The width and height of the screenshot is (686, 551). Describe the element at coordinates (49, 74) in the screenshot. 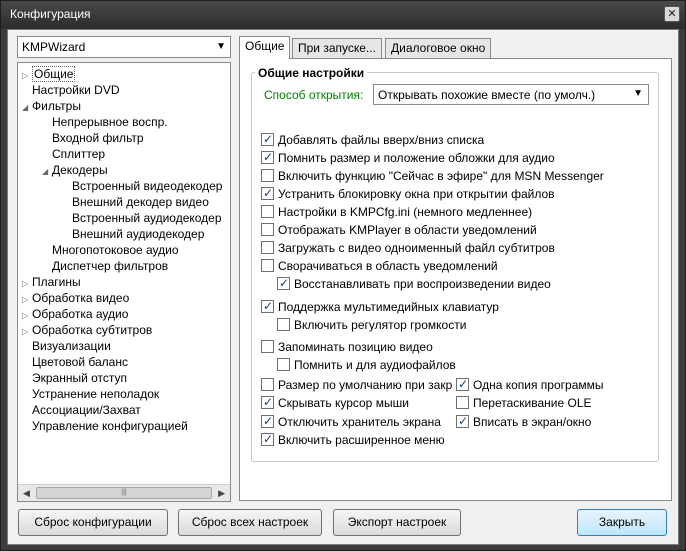

I see `tree-item: ▷ Общие` at that location.